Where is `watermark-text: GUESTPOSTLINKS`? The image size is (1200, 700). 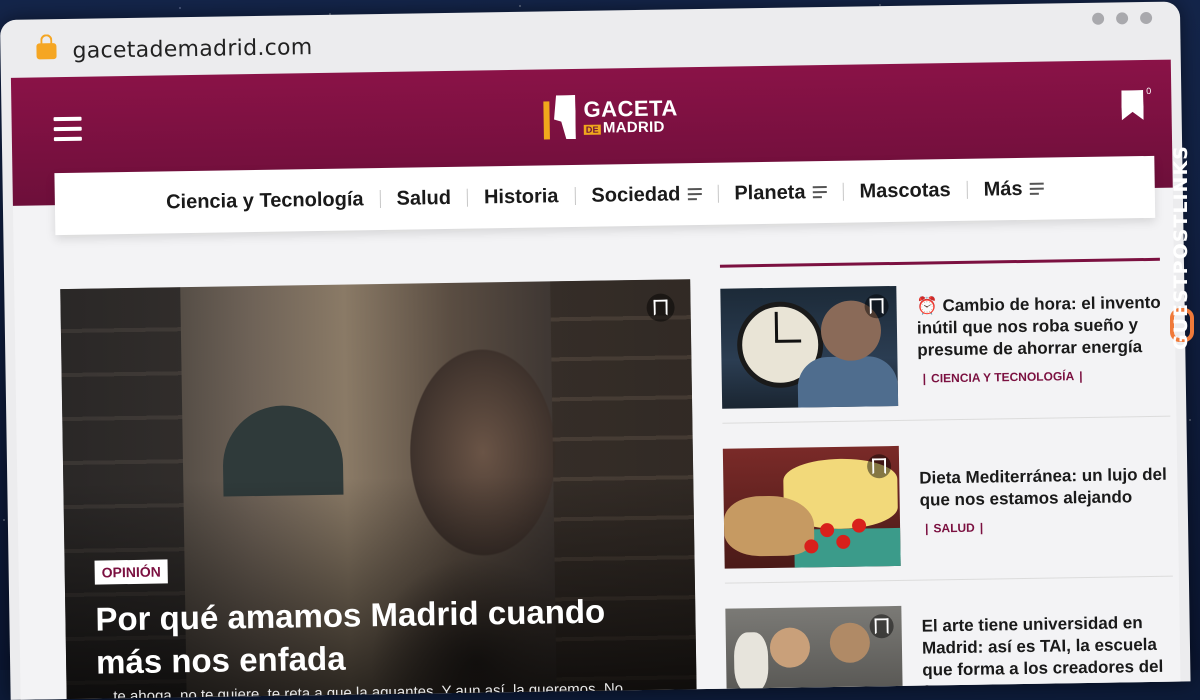 watermark-text: GUESTPOSTLINKS is located at coordinates (1181, 247).